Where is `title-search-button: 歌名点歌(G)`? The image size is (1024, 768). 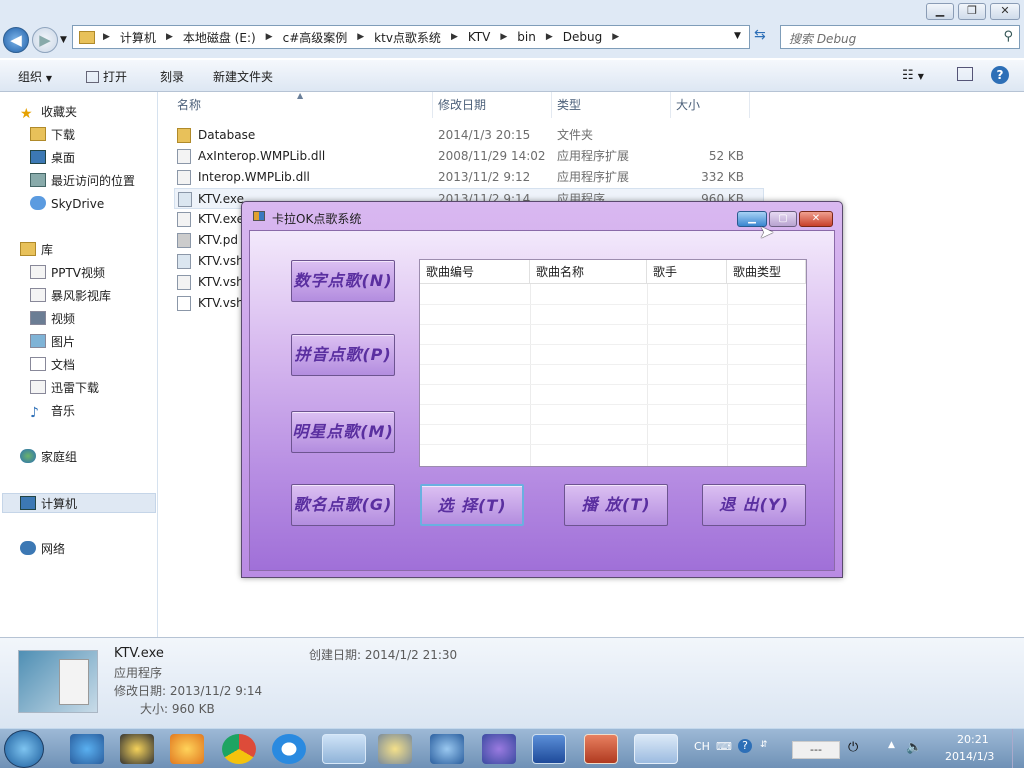
title-search-button: 歌名点歌(G) is located at coordinates (343, 505).